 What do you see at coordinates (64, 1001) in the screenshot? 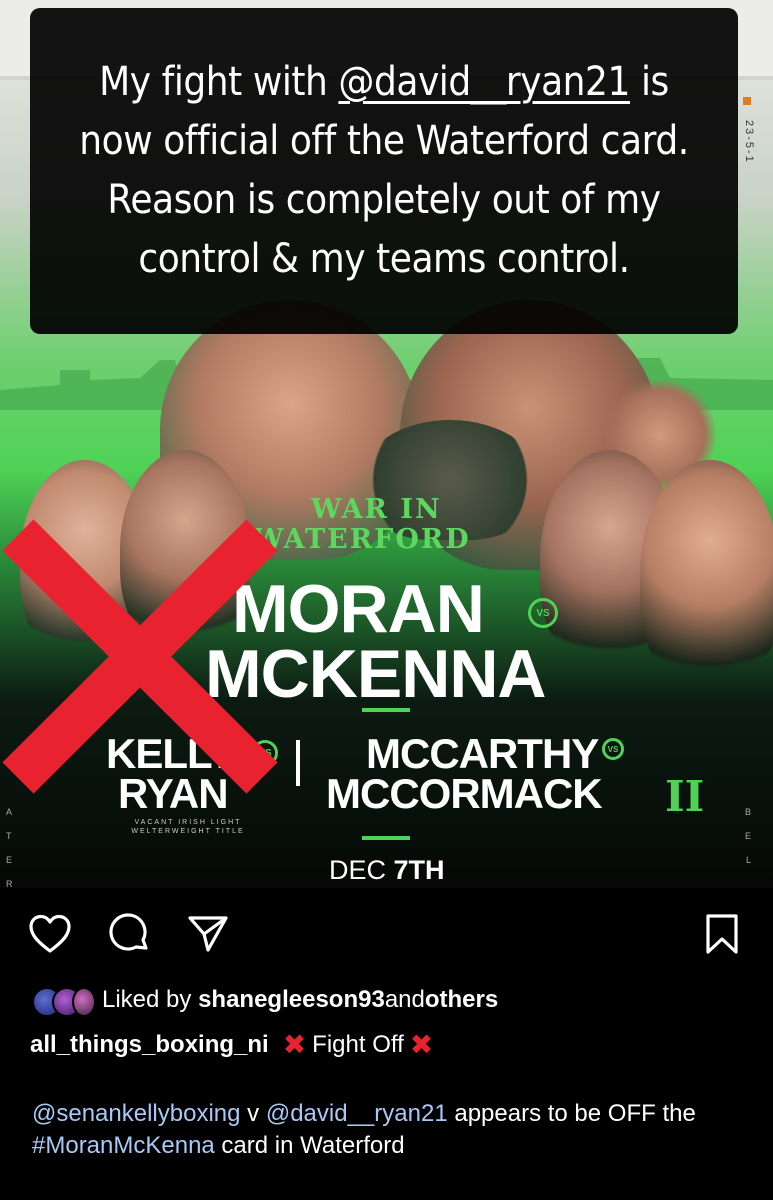
I see `liker-avatars` at bounding box center [64, 1001].